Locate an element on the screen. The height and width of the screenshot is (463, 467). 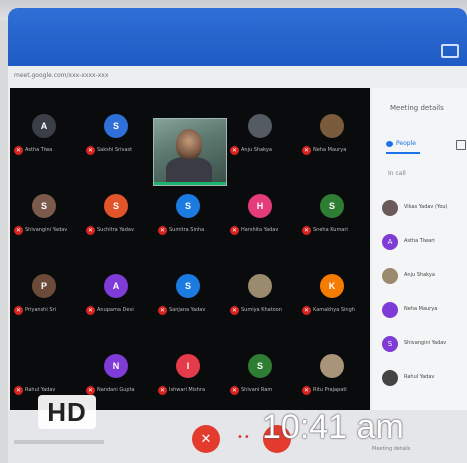
window-icon is located at coordinates (450, 51).